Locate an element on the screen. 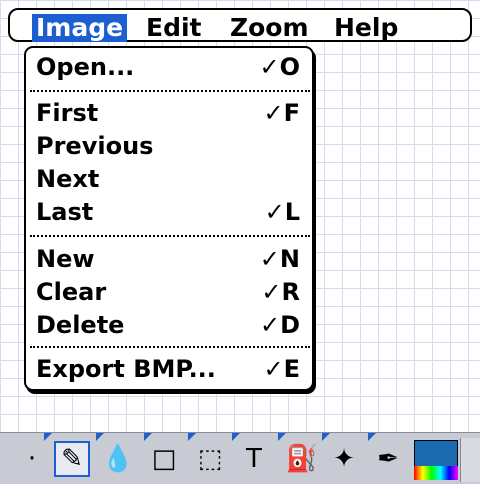  menu-item-label: Clear is located at coordinates (71, 292).